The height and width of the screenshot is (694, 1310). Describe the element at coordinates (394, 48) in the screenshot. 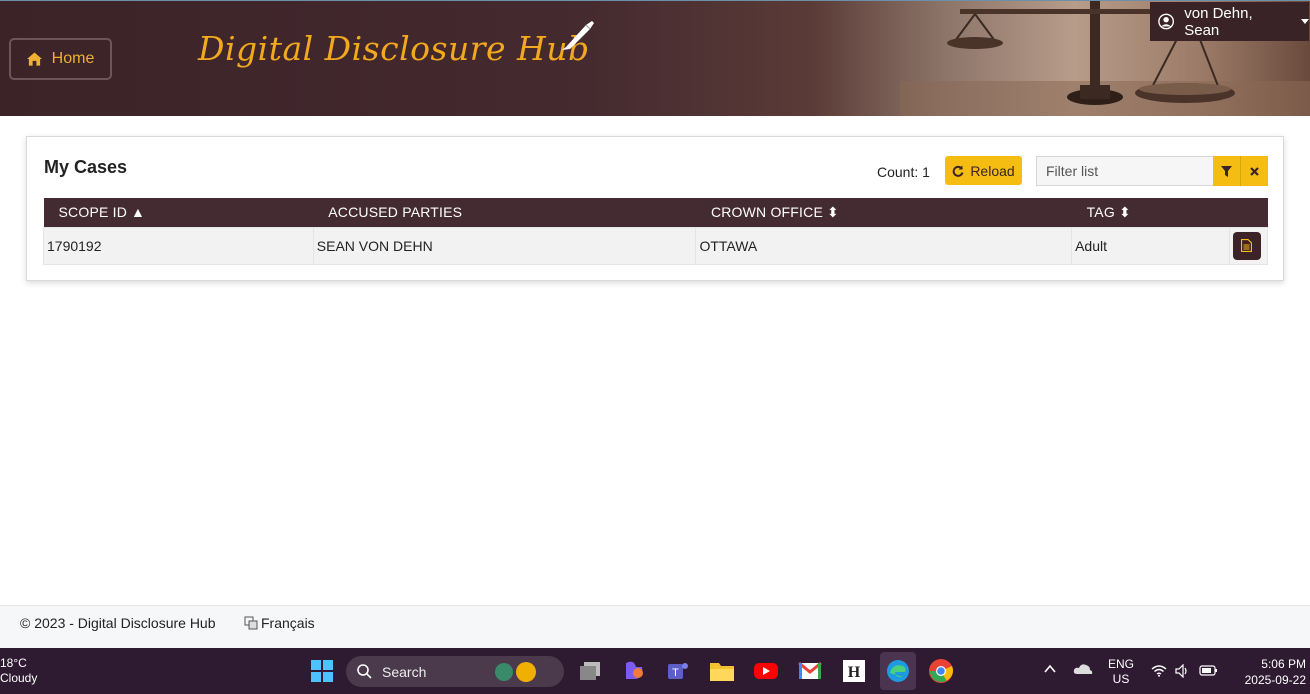

I see `brand-title: Digital Disclosure Hub` at that location.